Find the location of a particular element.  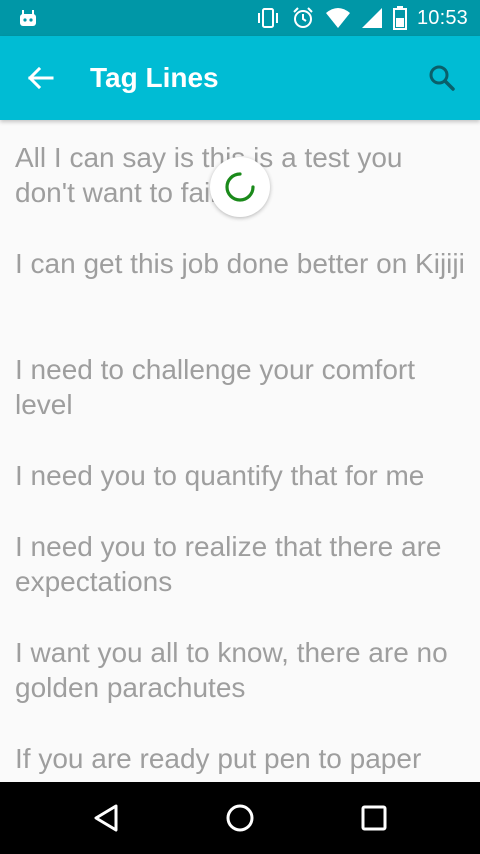

list-item: If you are ready put pen to paper is located at coordinates (242, 758).